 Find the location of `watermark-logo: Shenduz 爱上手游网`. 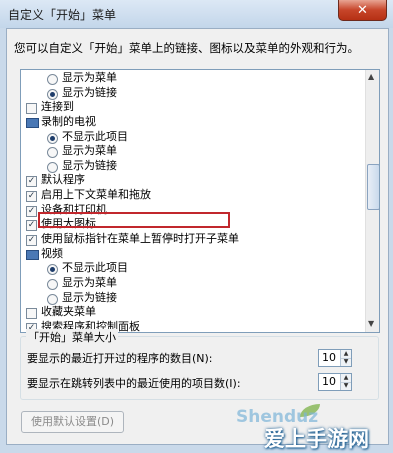

watermark-logo: Shenduz 爱上手游网 is located at coordinates (312, 422).